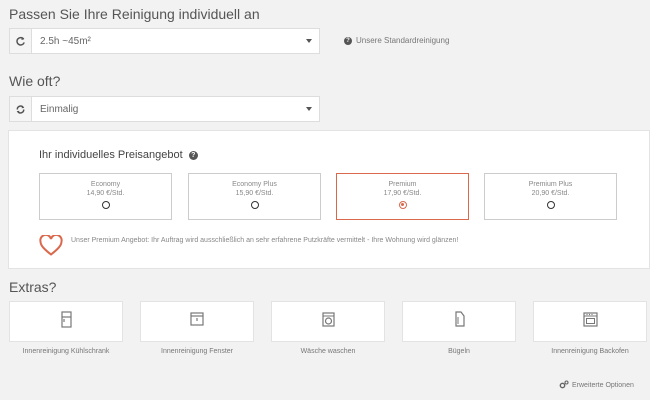 This screenshot has width=650, height=400. I want to click on extra-fridge, so click(66, 321).